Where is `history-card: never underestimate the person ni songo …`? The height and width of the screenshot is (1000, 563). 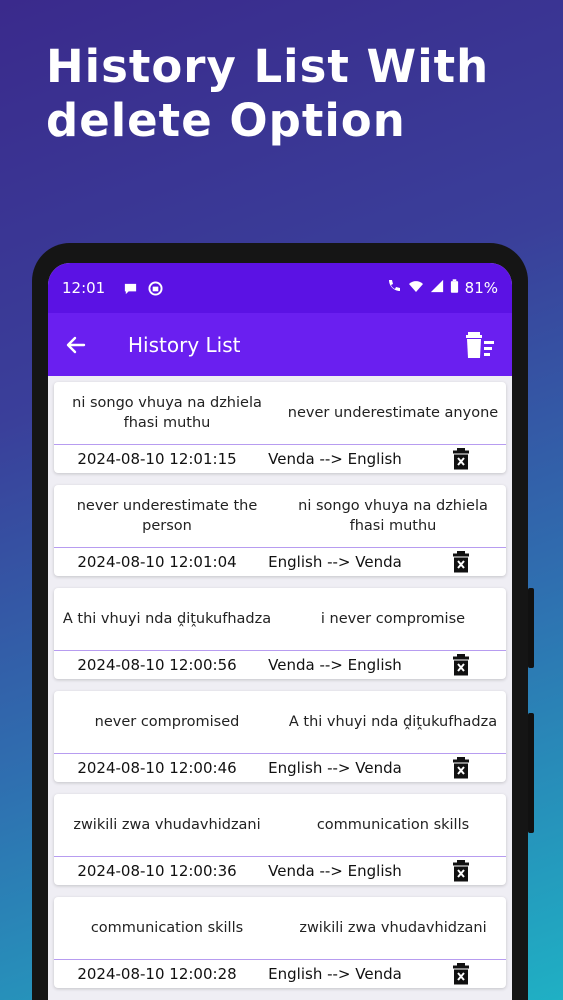 history-card: never underestimate the person ni songo … is located at coordinates (280, 530).